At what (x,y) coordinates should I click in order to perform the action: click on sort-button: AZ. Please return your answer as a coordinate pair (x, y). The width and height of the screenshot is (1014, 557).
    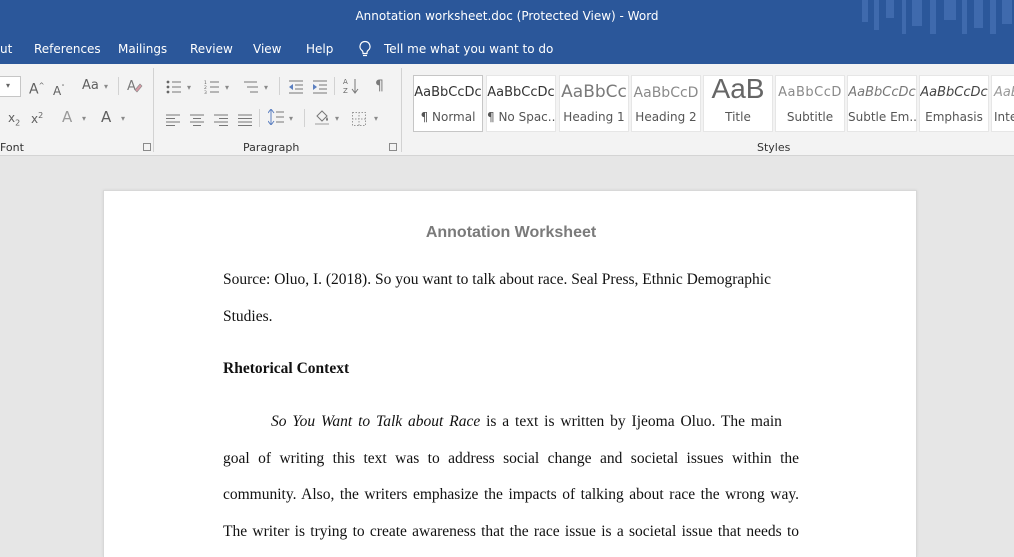
    Looking at the image, I should click on (351, 88).